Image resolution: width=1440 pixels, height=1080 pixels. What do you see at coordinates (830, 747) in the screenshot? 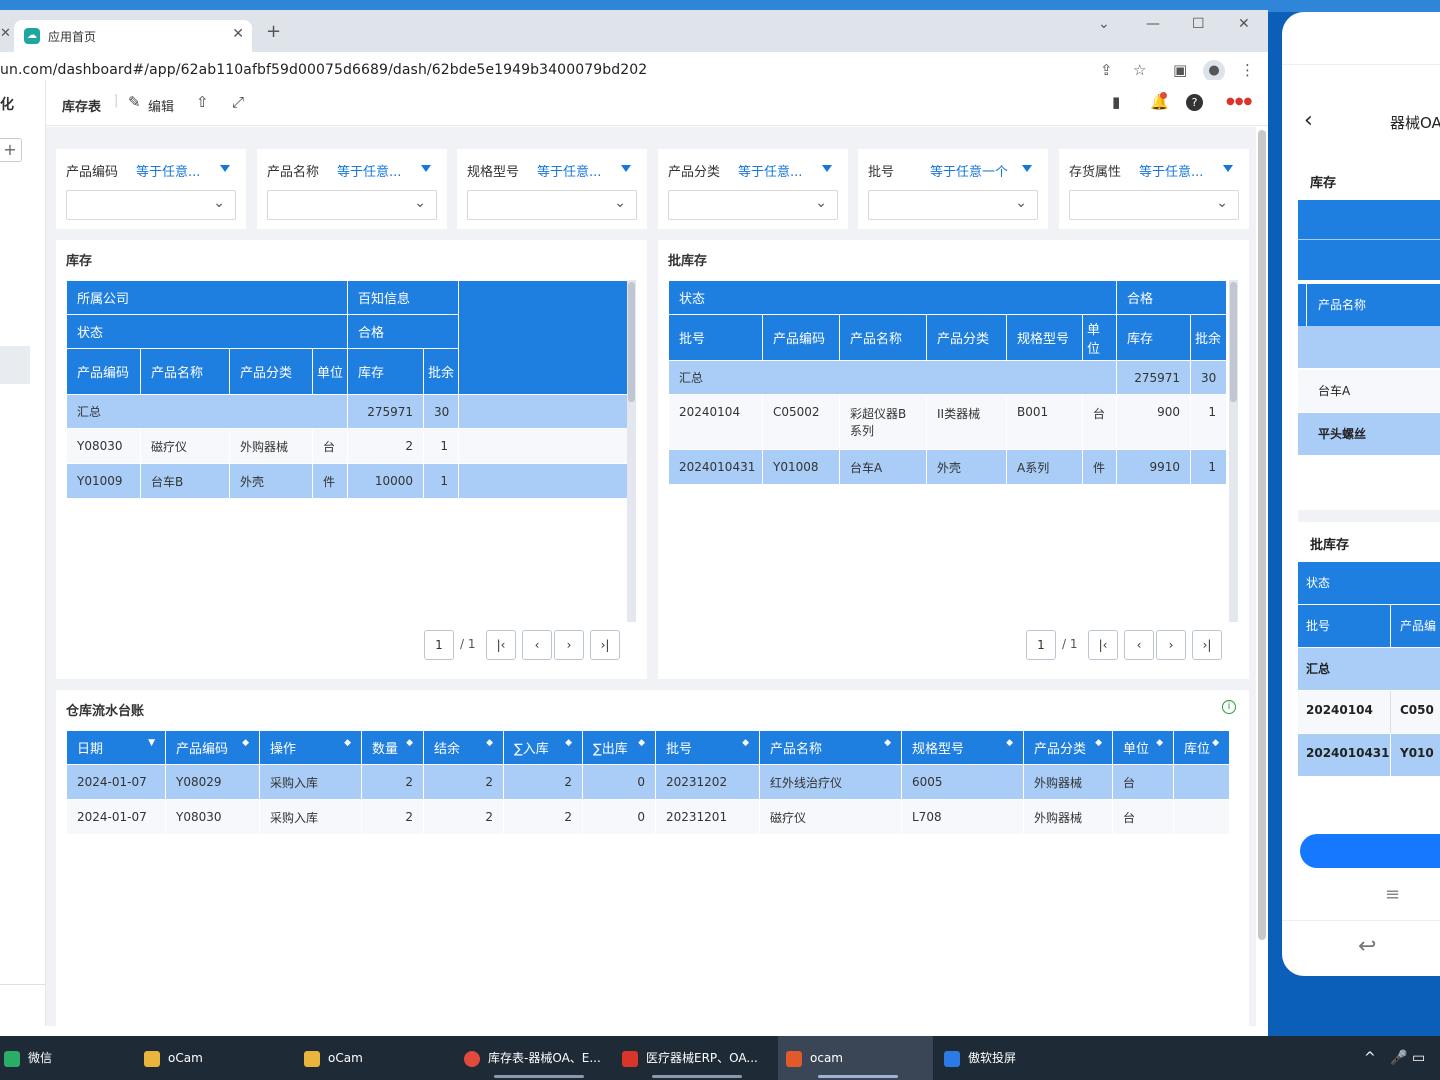
I see `col-product-name: 产品名称 ◆` at bounding box center [830, 747].